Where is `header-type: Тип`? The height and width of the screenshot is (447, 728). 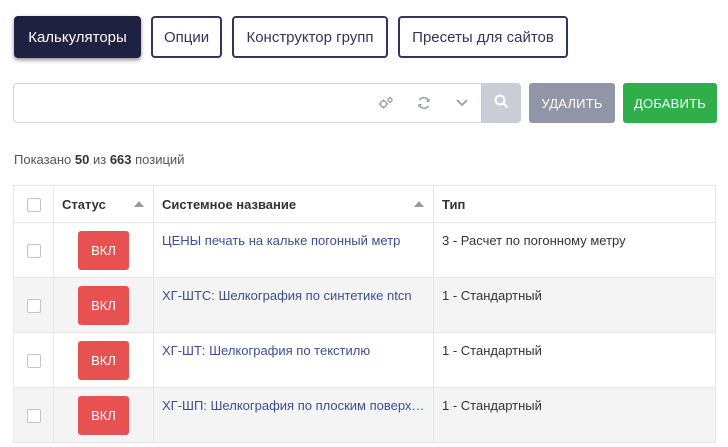
header-type: Тип is located at coordinates (574, 204).